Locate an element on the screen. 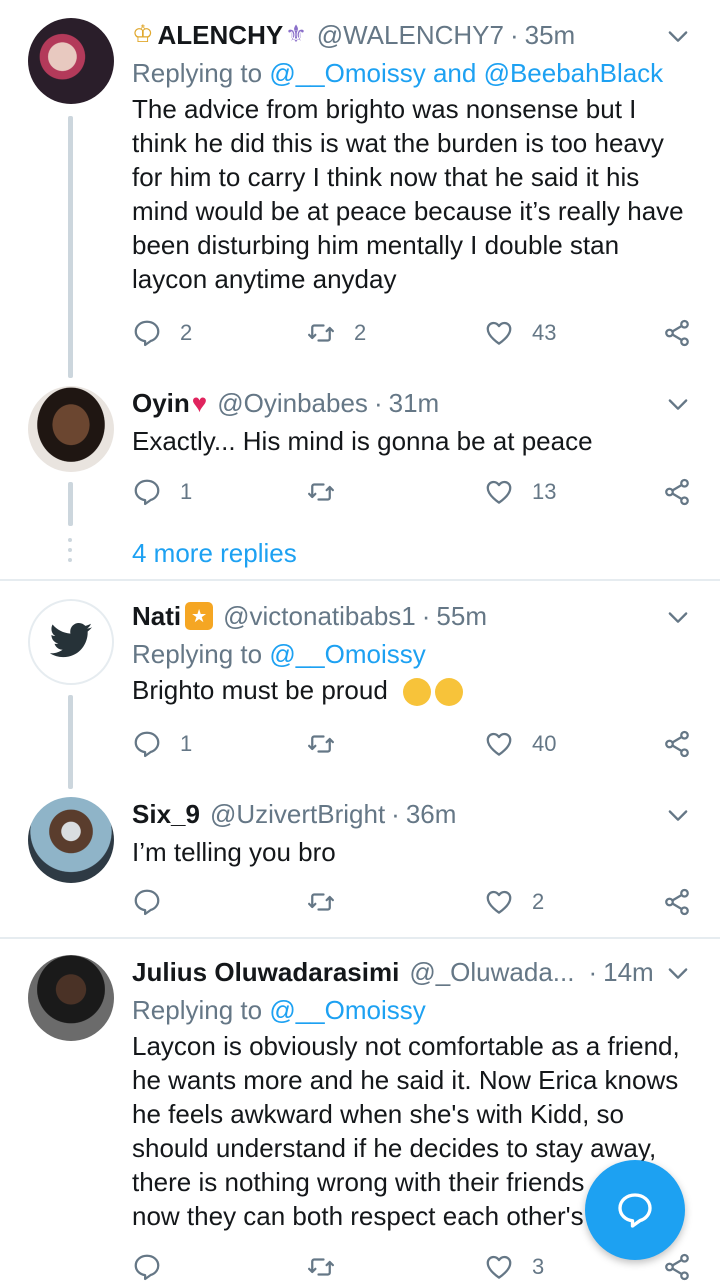  like-button: 2 is located at coordinates (514, 902).